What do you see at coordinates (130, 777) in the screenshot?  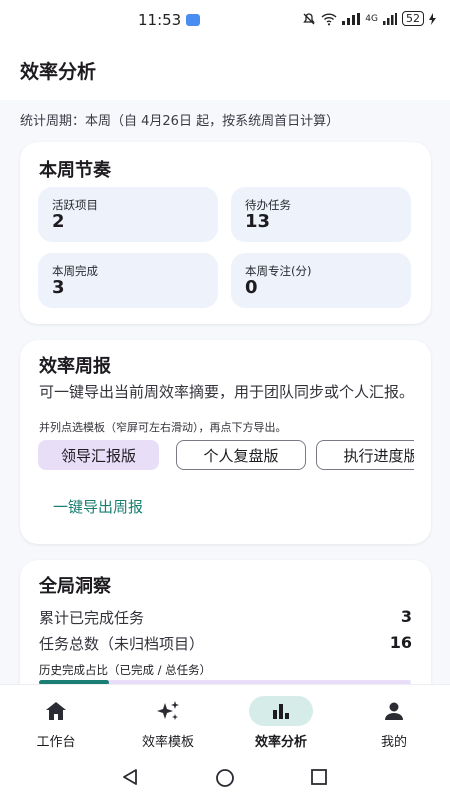 I see `back-triangle-icon` at bounding box center [130, 777].